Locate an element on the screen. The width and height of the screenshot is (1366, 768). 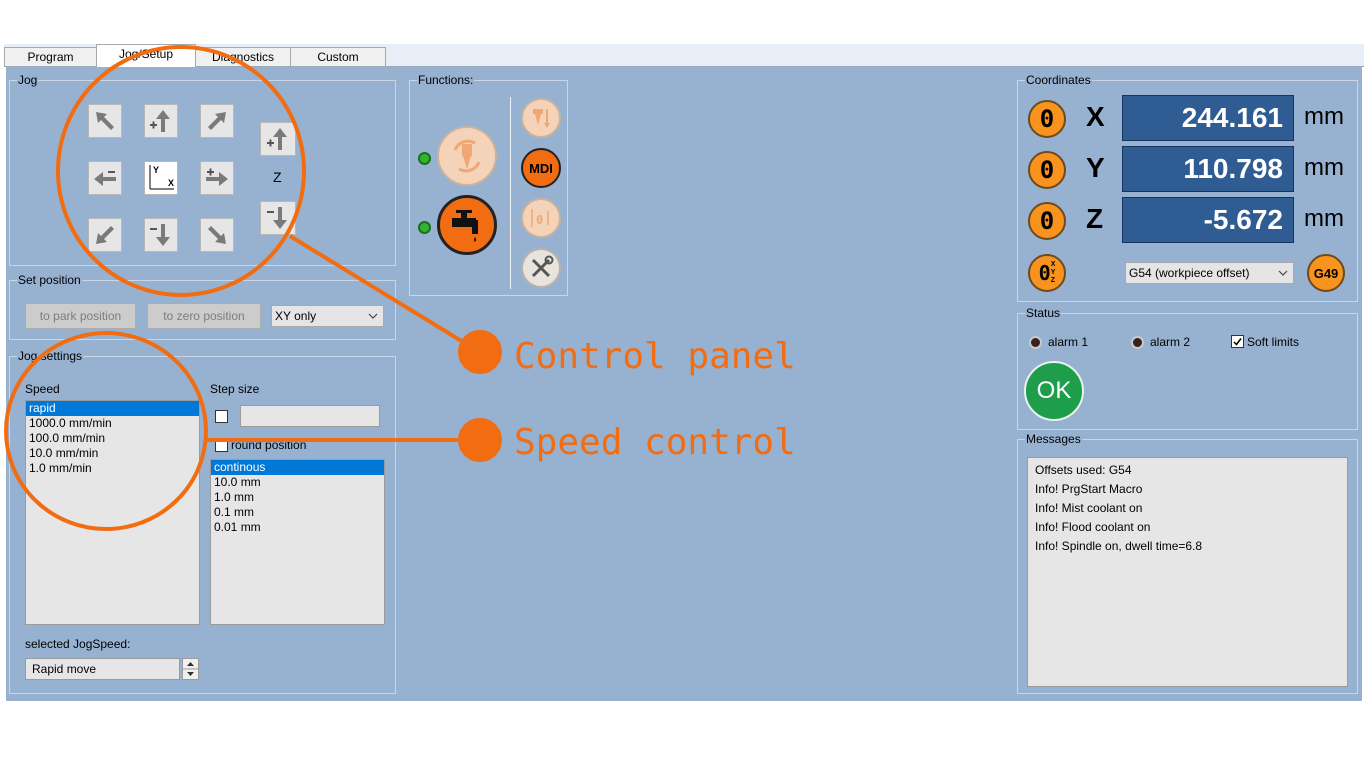
control-panel-marker is located at coordinates (480, 352).